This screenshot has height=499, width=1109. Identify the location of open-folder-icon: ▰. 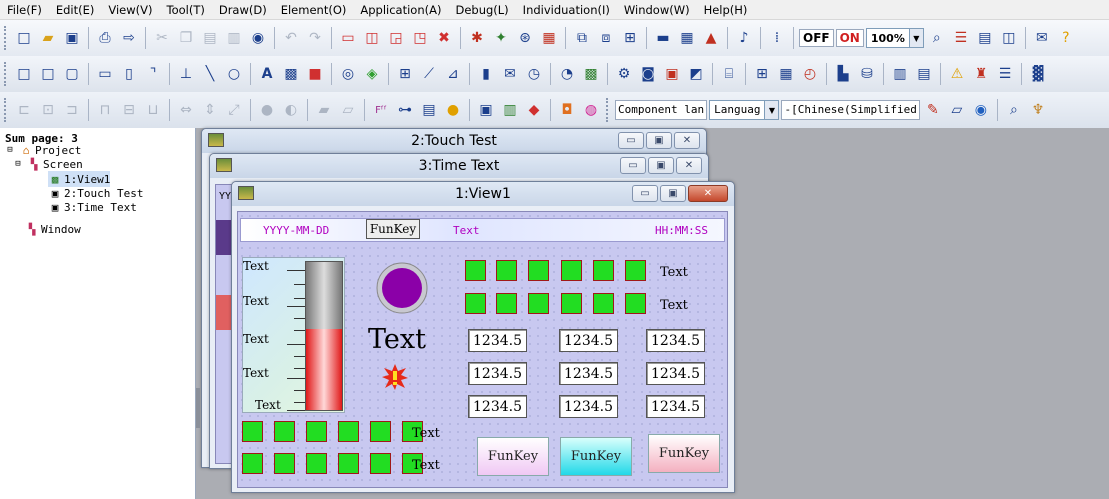
(48, 38).